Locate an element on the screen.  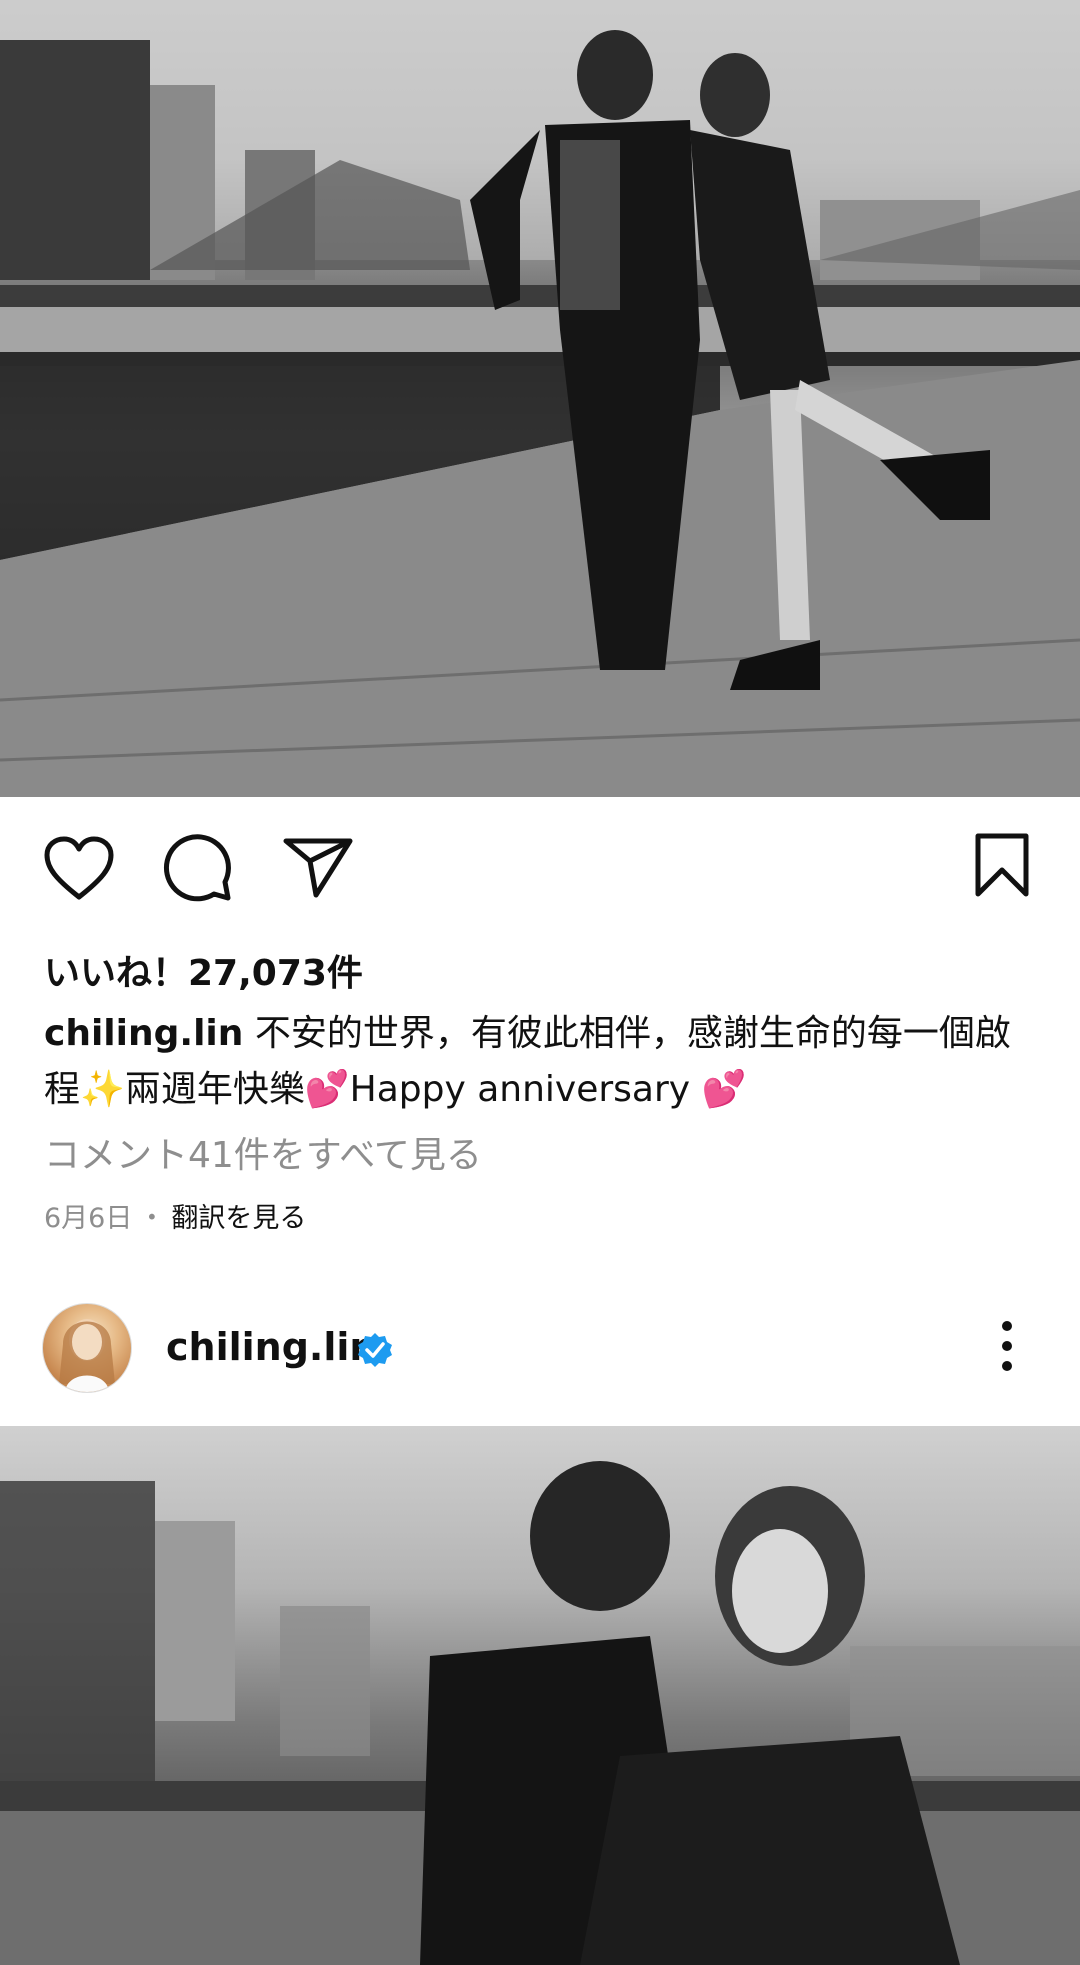
more-vertical-icon is located at coordinates (1007, 1346).